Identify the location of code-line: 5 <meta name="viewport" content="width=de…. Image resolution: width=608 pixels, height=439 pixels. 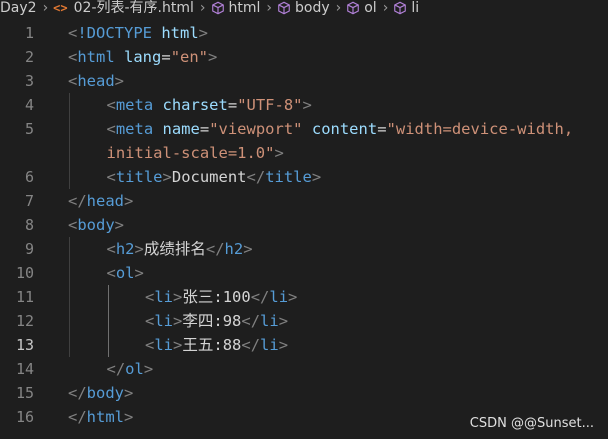
(304, 129).